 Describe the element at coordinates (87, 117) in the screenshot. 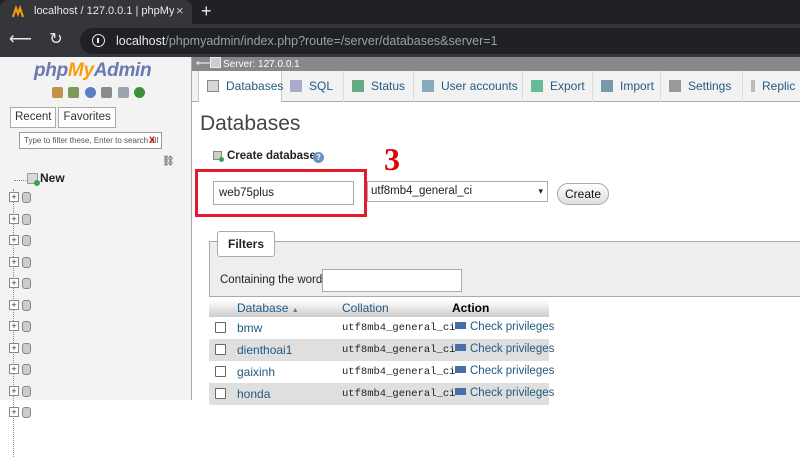

I see `favorites-tab: Favorites` at that location.